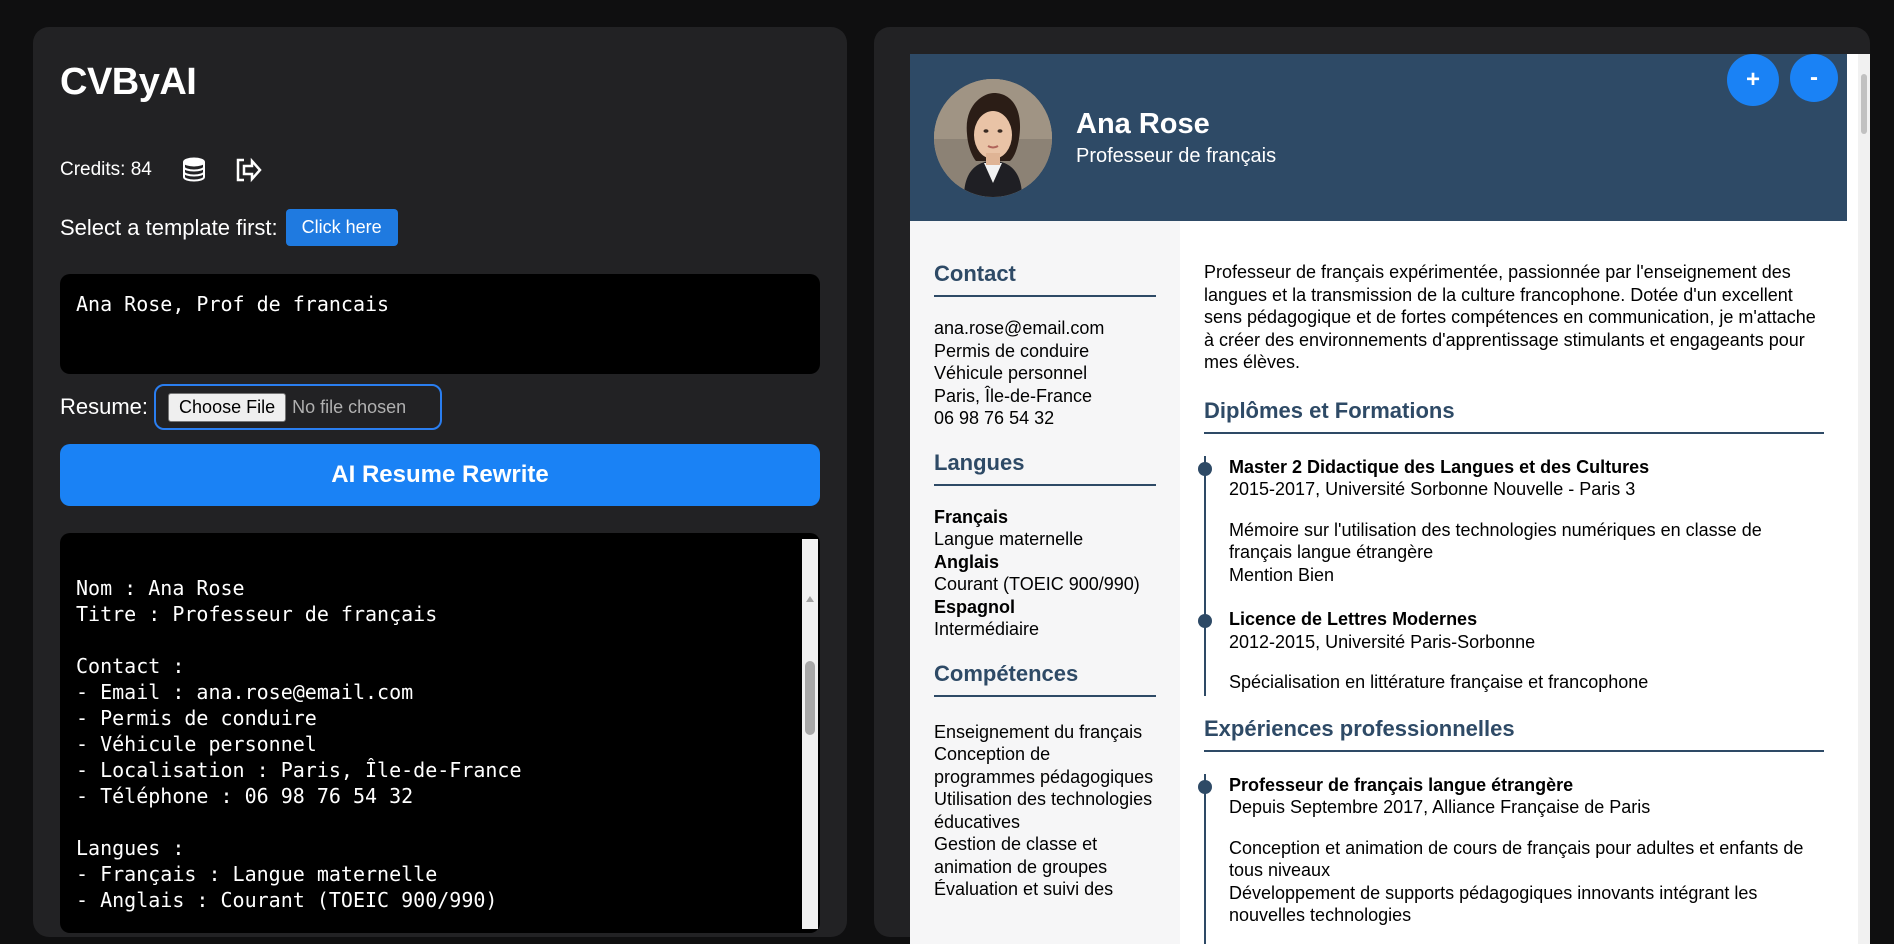 This screenshot has height=944, width=1894. What do you see at coordinates (1045, 562) in the screenshot?
I see `language-name: Anglais` at bounding box center [1045, 562].